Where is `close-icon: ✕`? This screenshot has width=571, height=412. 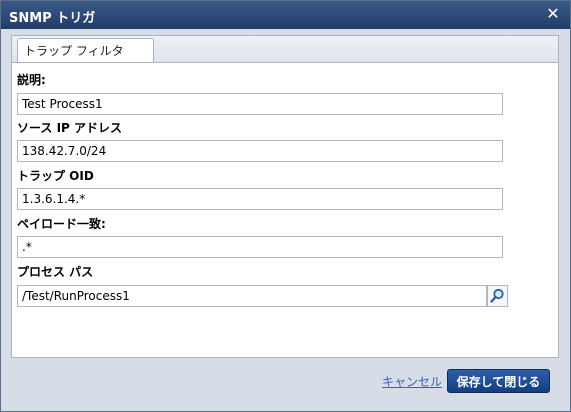
close-icon: ✕ is located at coordinates (553, 14).